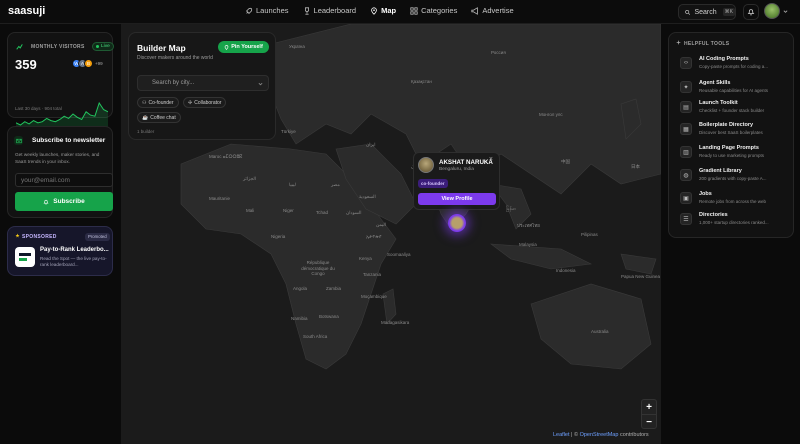 This screenshot has height=444, width=800. Describe the element at coordinates (278, 236) in the screenshot. I see `map-label: Nigeria` at that location.